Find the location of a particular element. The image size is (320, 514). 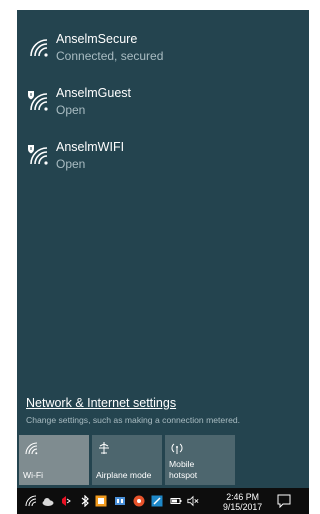

clock: 2:46 PM 9/15/2017 is located at coordinates (242, 502).